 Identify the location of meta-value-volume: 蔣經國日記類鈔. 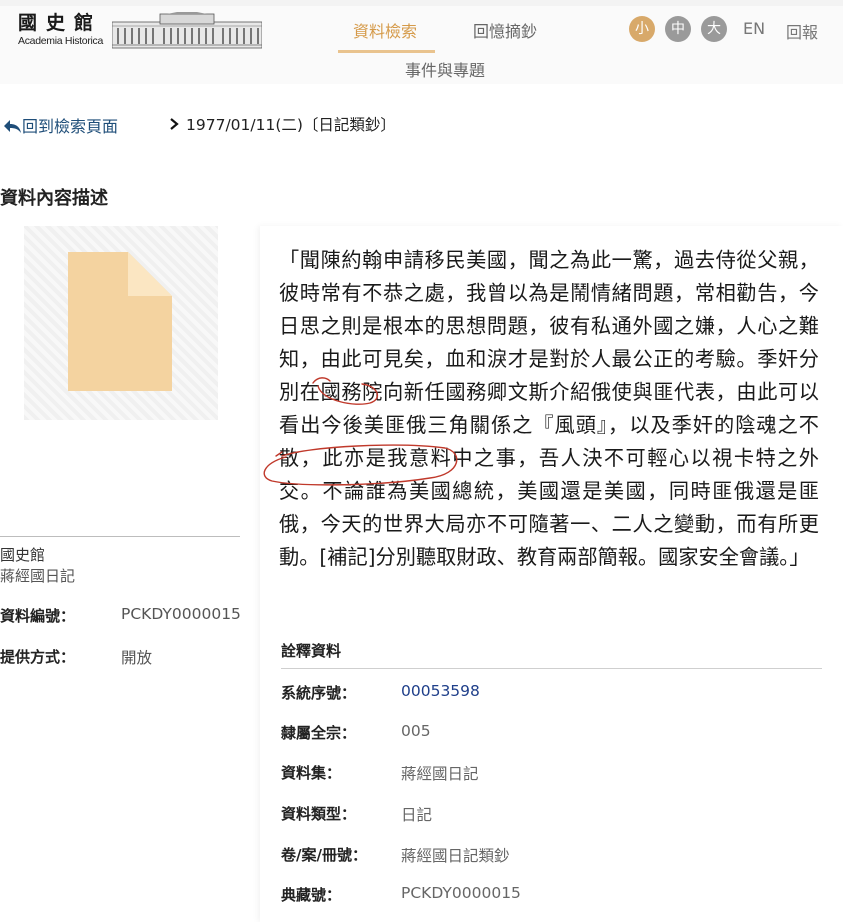
(455, 856).